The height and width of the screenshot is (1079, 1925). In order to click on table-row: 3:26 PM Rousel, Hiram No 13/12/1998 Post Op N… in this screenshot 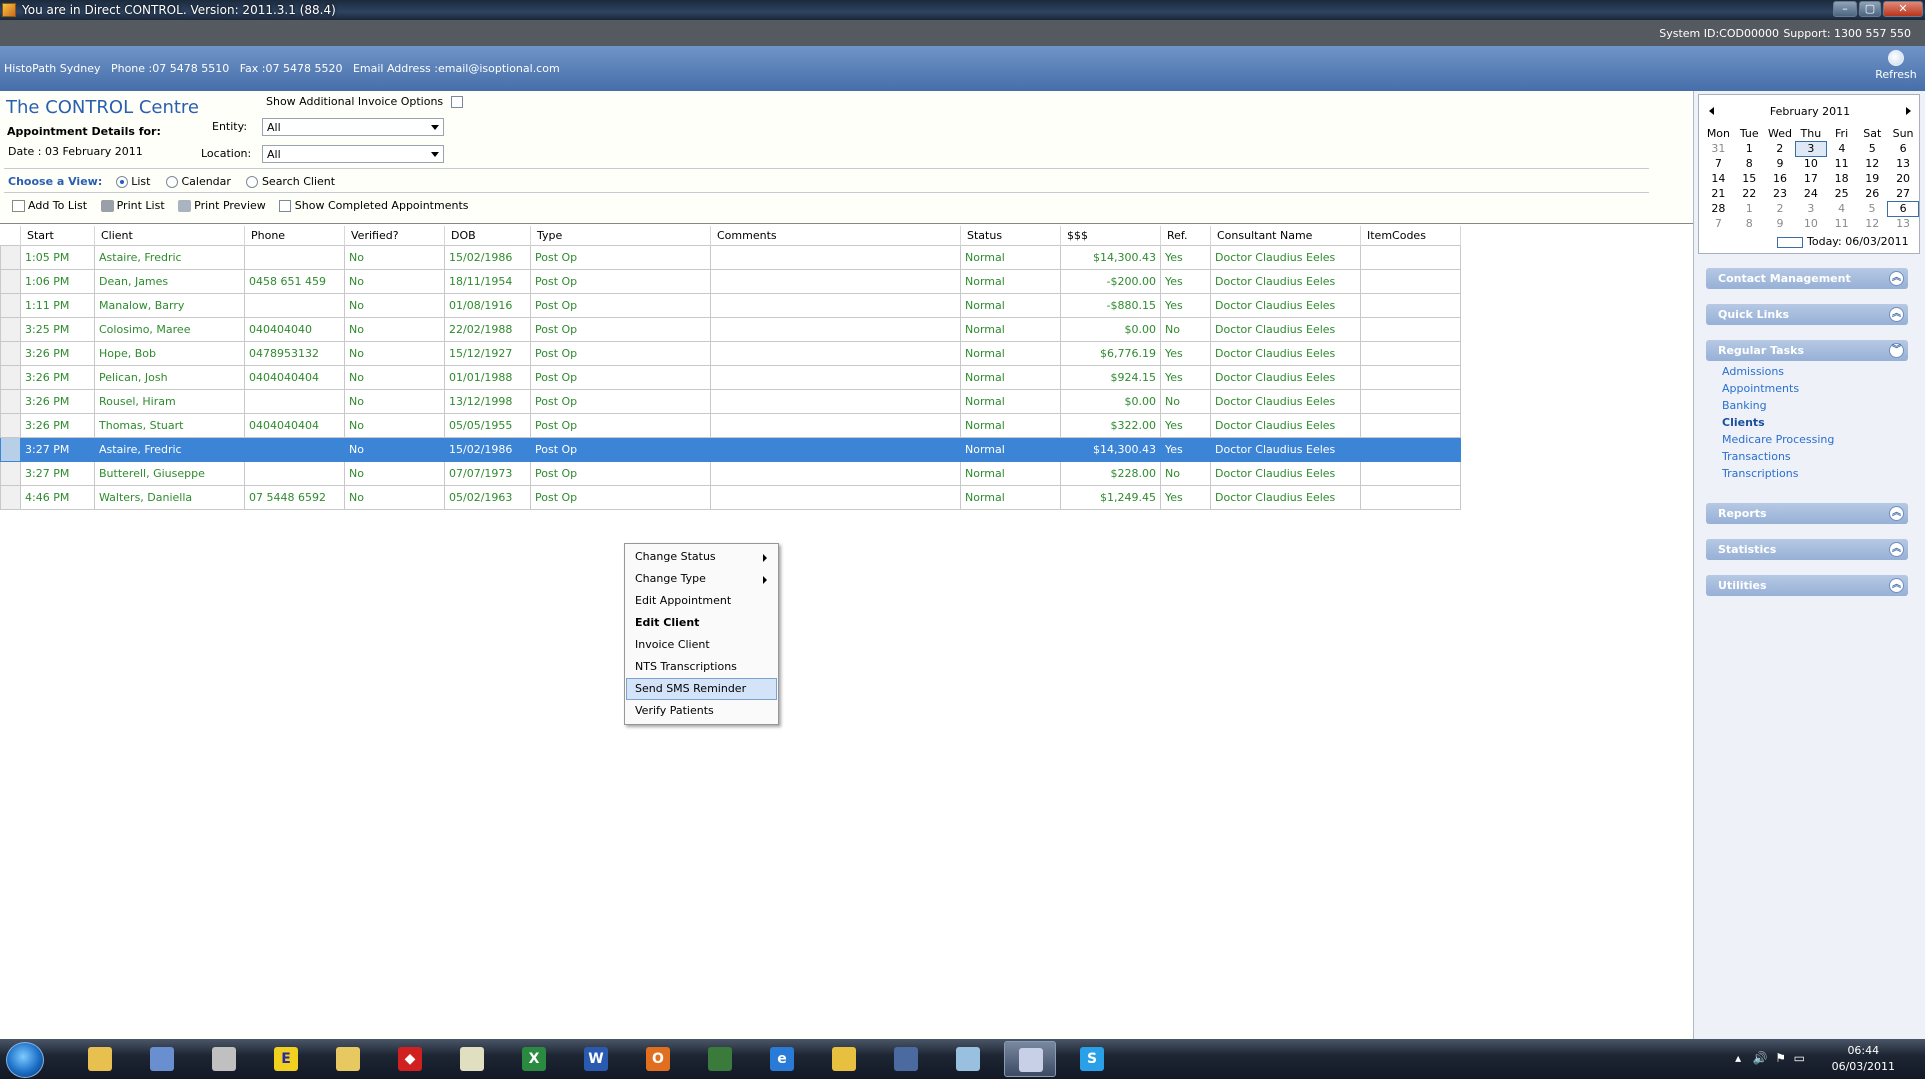, I will do `click(730, 401)`.